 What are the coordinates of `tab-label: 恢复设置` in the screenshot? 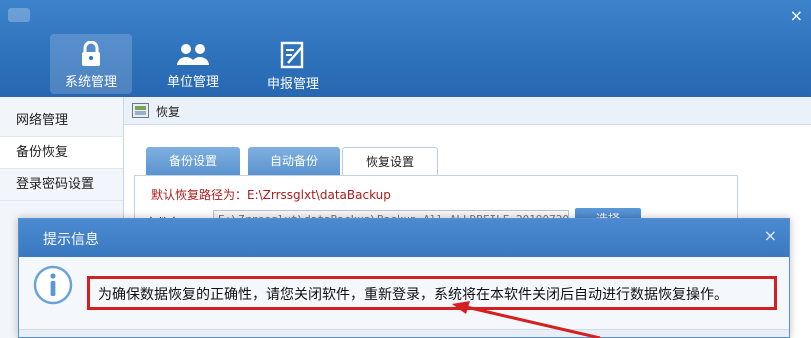 It's located at (389, 162).